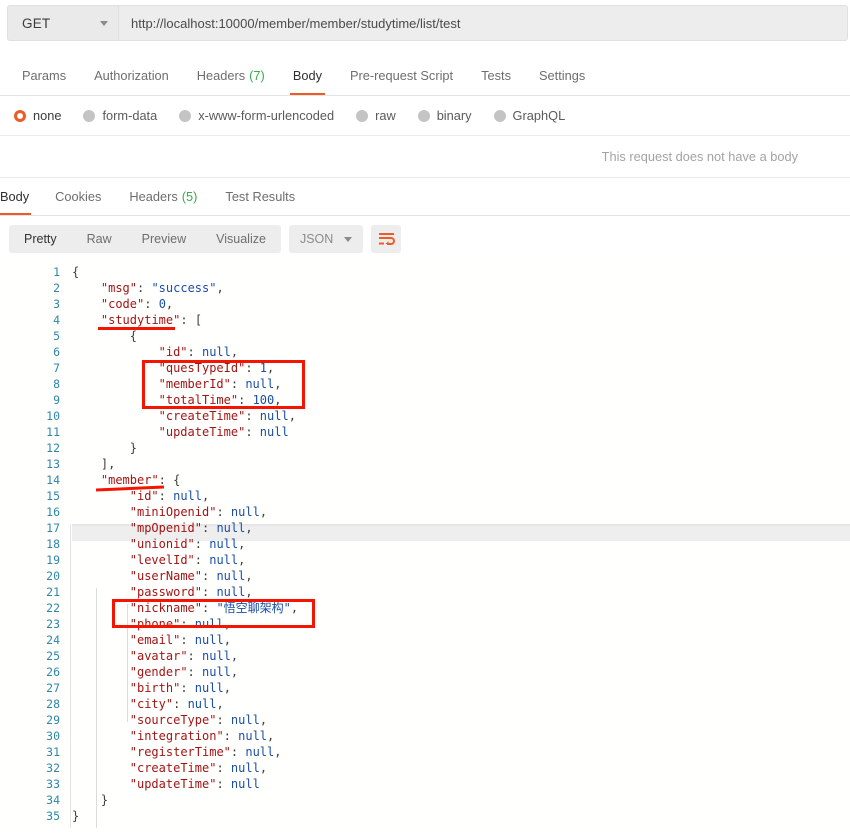  What do you see at coordinates (56, 288) in the screenshot?
I see `line-number: 2` at bounding box center [56, 288].